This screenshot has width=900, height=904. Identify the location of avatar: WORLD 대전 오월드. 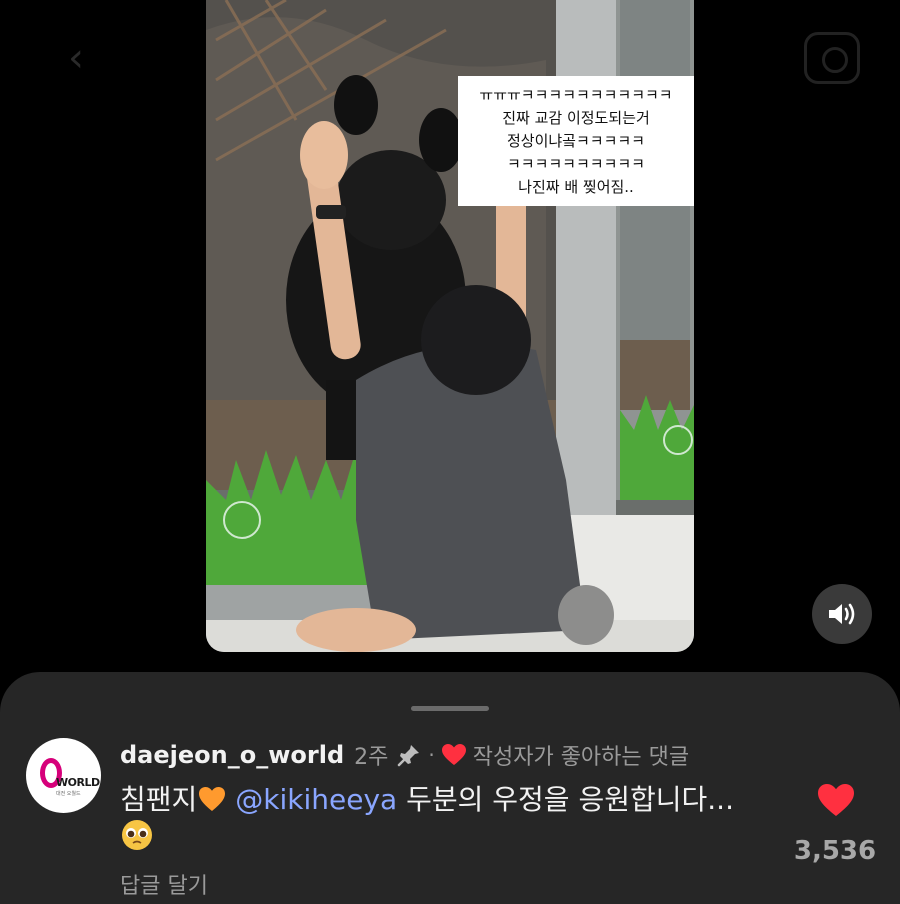
(63, 775).